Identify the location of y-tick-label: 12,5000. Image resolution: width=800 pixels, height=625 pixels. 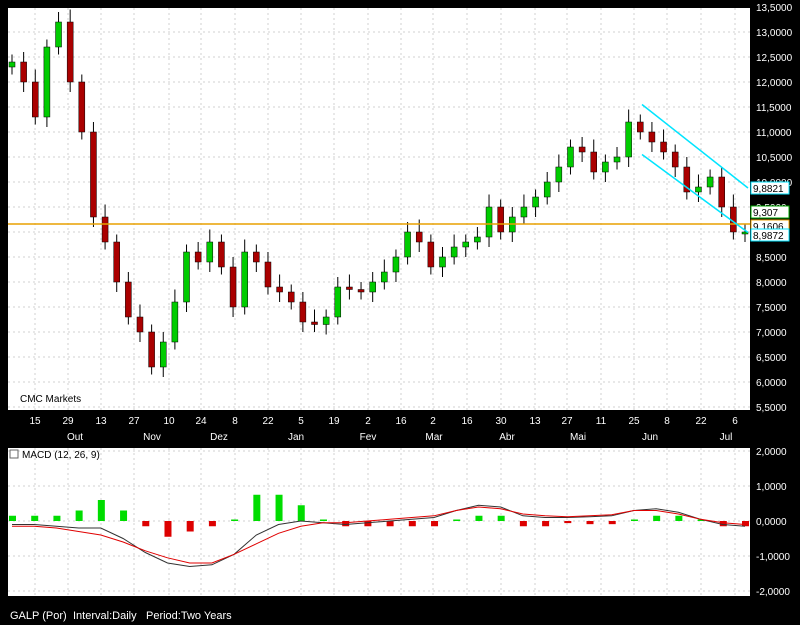
(774, 58).